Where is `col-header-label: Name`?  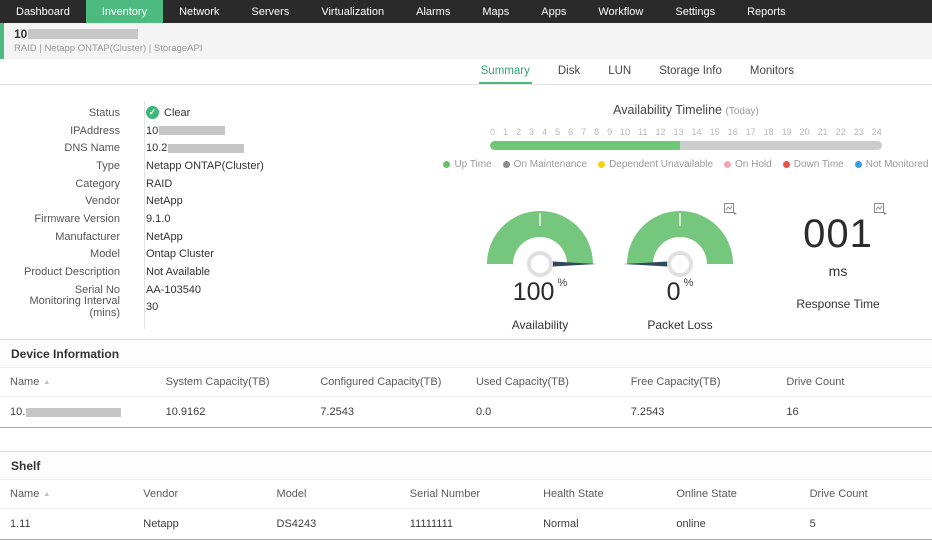 col-header-label: Name is located at coordinates (25, 382).